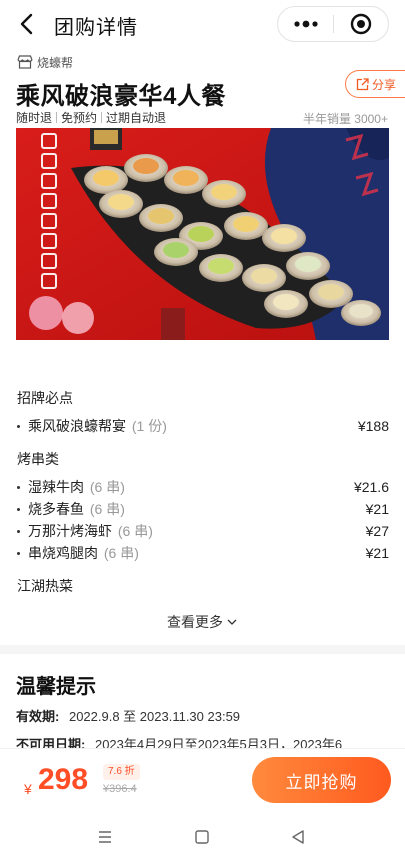 The width and height of the screenshot is (405, 862). I want to click on menu-section-title: 烤串类, so click(38, 459).